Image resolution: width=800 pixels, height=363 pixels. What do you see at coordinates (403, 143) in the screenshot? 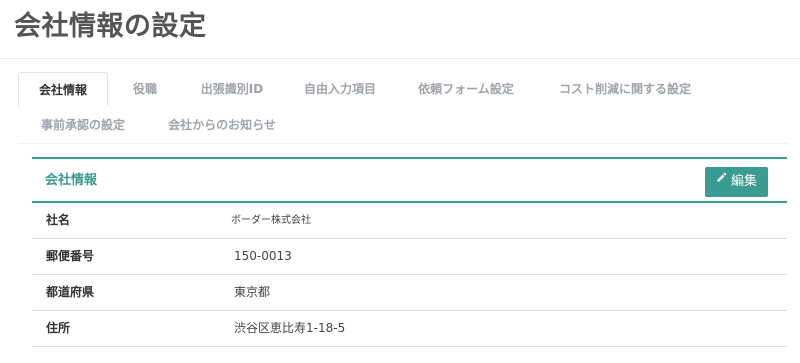
I see `tabs-divider` at bounding box center [403, 143].